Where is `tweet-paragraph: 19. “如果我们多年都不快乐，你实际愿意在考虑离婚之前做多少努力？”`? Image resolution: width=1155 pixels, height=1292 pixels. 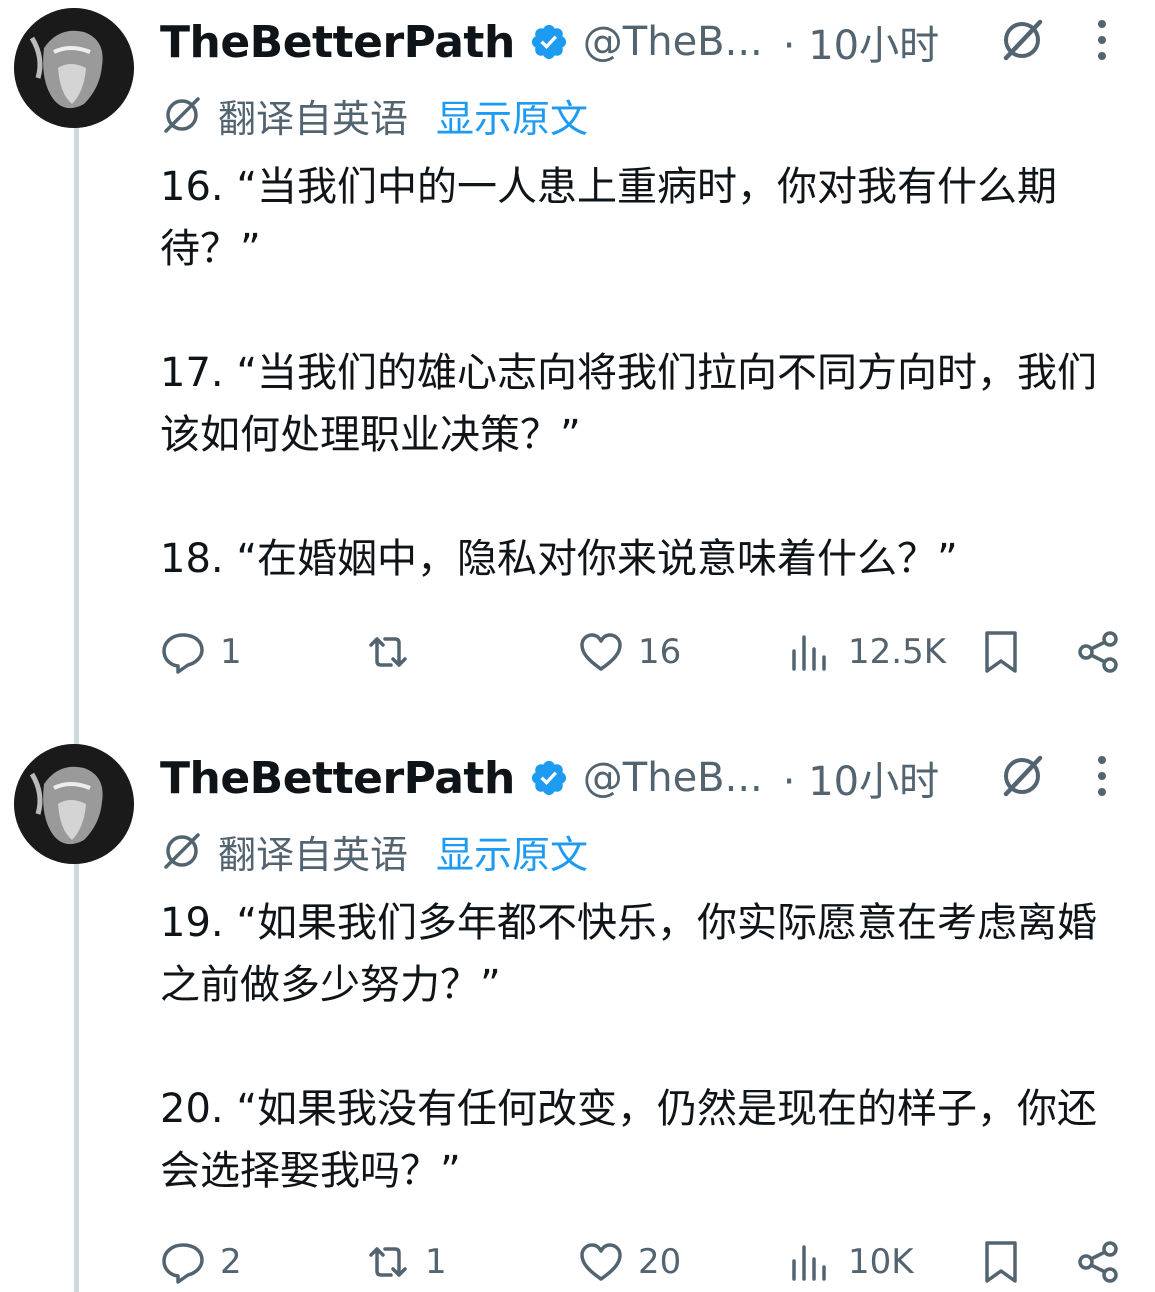 tweet-paragraph: 19. “如果我们多年都不快乐，你实际愿意在考虑离婚之前做多少努力？” is located at coordinates (629, 954).